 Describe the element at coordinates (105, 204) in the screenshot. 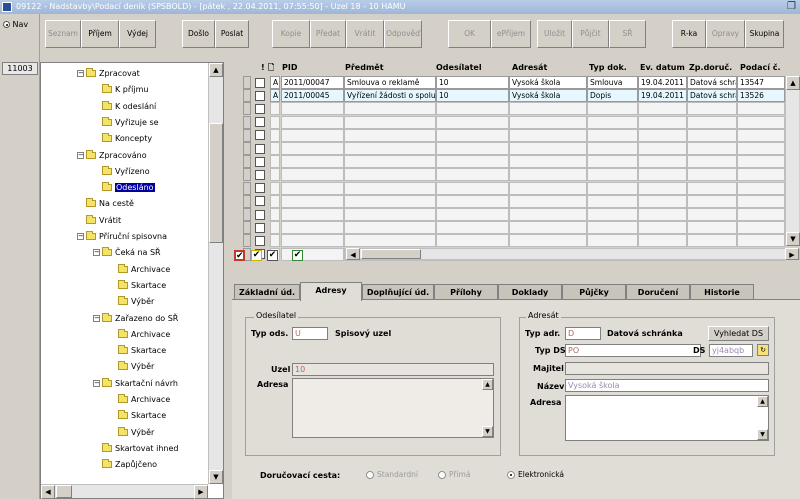

I see `tree-node: Na cestě` at that location.